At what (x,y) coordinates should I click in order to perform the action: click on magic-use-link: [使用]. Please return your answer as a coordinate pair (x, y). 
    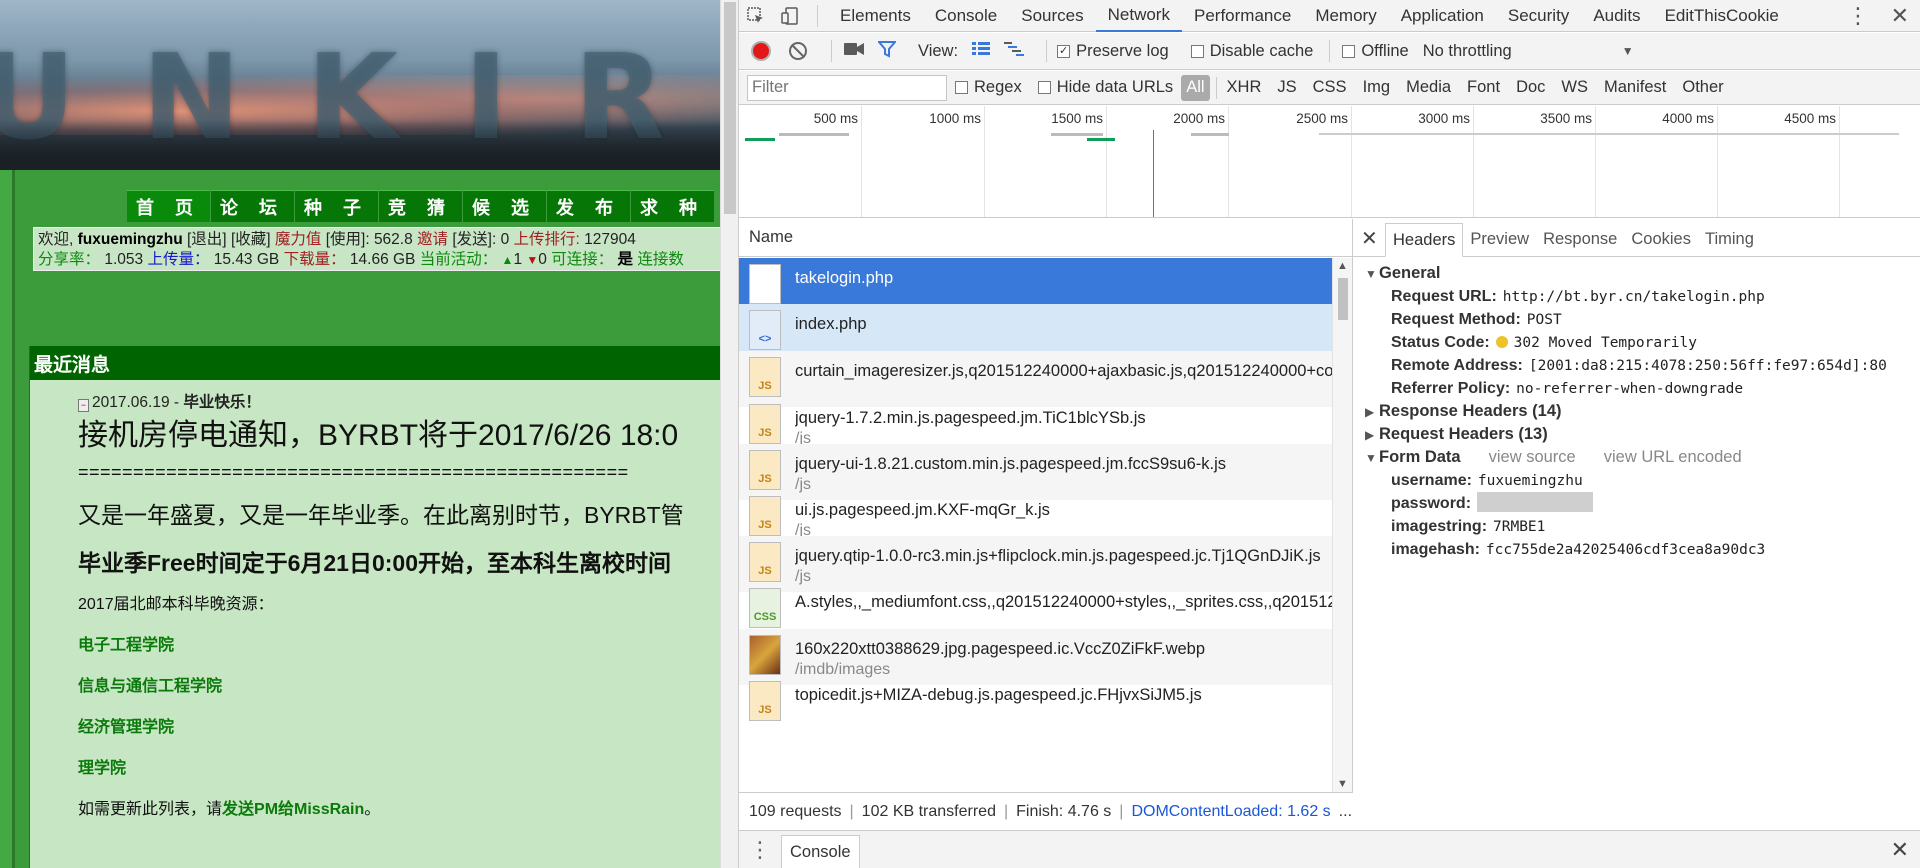
    Looking at the image, I should click on (346, 239).